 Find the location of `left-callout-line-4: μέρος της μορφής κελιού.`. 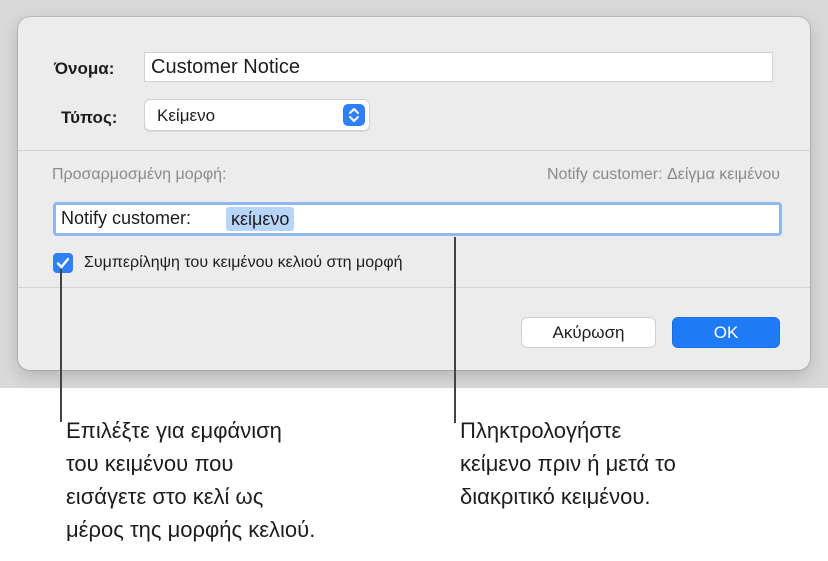

left-callout-line-4: μέρος της μορφής κελιού. is located at coordinates (191, 529).